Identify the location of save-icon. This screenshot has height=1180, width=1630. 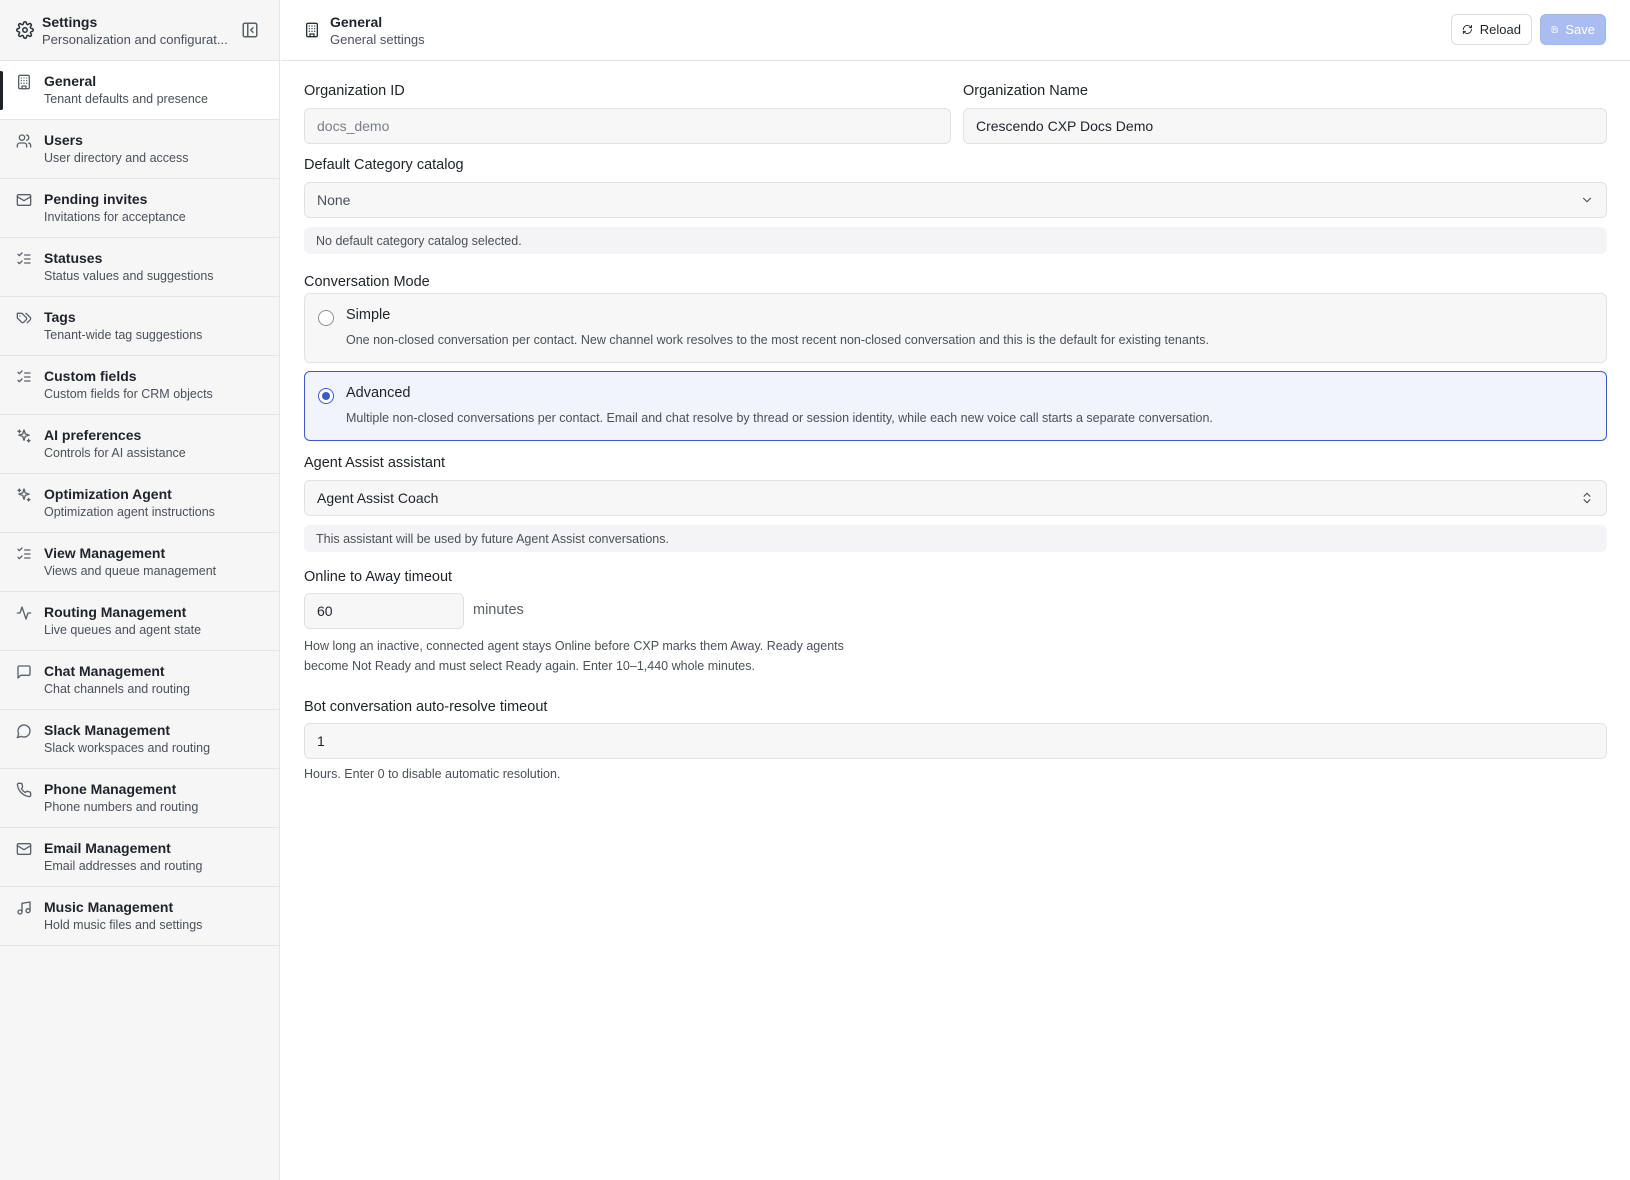
(1554, 29).